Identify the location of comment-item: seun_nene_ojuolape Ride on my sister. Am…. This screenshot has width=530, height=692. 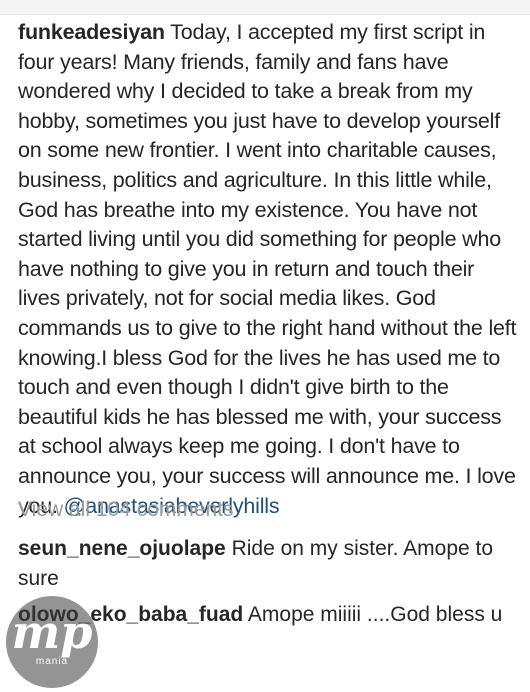
(268, 564).